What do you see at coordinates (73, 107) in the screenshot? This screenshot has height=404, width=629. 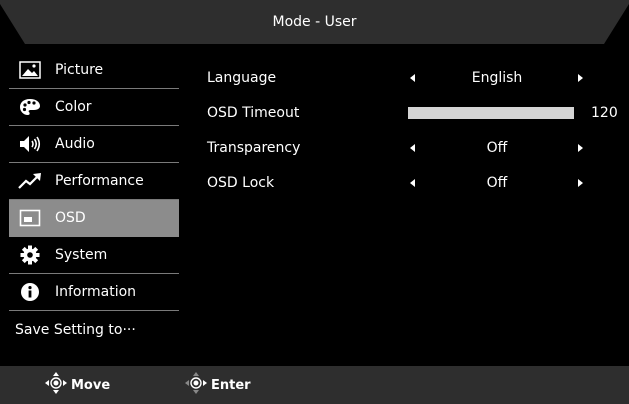 I see `sidebar-item-label: Color` at bounding box center [73, 107].